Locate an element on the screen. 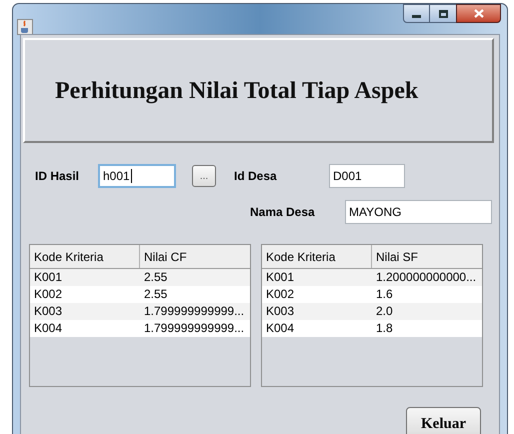  field-label: ID Hasil is located at coordinates (57, 176).